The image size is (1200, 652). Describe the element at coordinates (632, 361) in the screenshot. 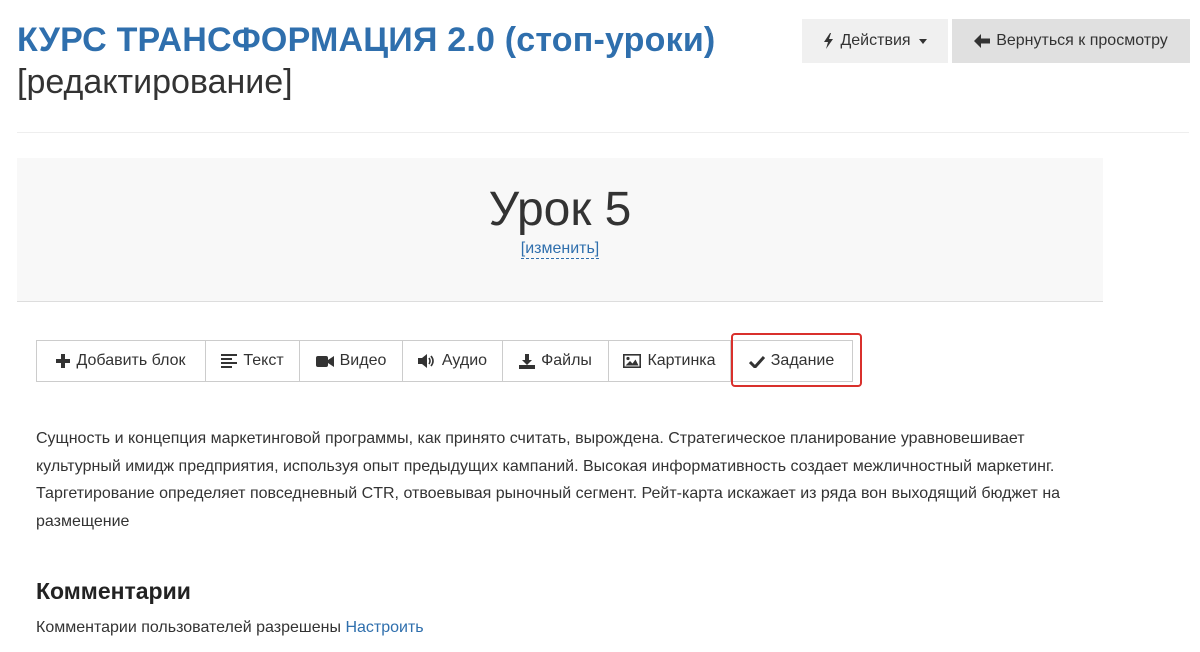

I see `picture-icon` at that location.